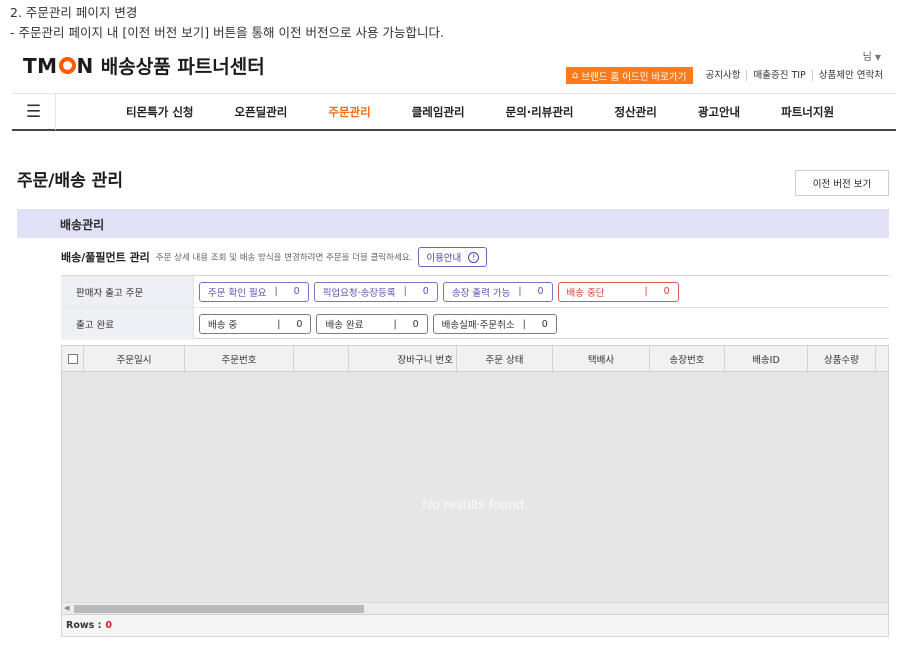  Describe the element at coordinates (321, 358) in the screenshot. I see `column-header` at that location.